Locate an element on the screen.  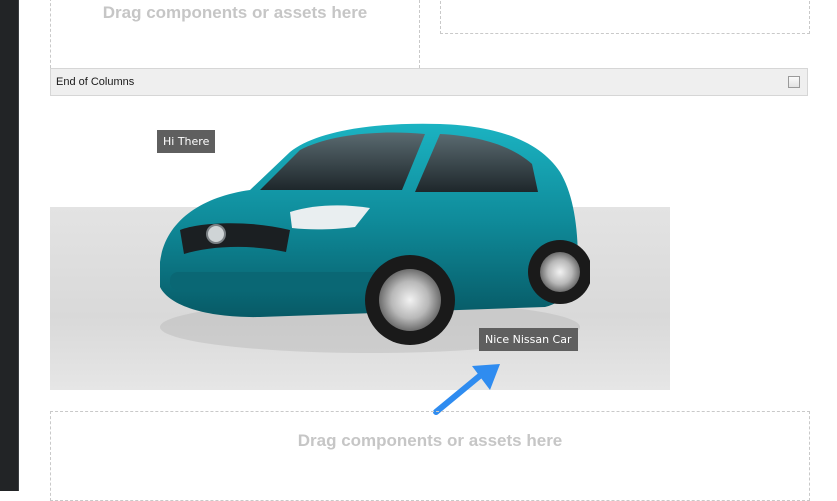
end-of-columns-label: End of Columns is located at coordinates (95, 82).